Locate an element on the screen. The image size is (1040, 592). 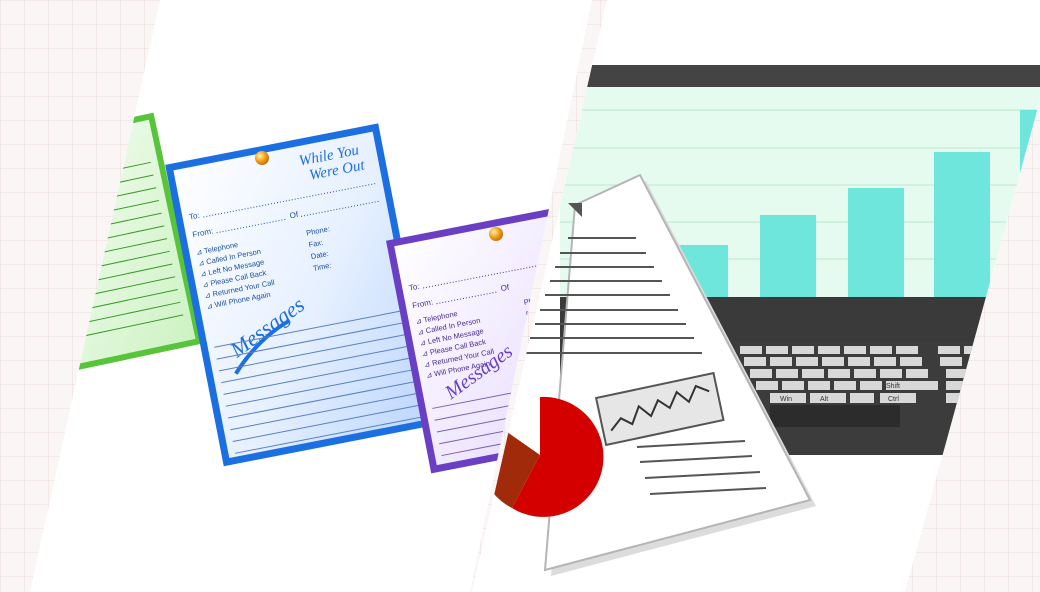
key-win-label: Win is located at coordinates (786, 399).